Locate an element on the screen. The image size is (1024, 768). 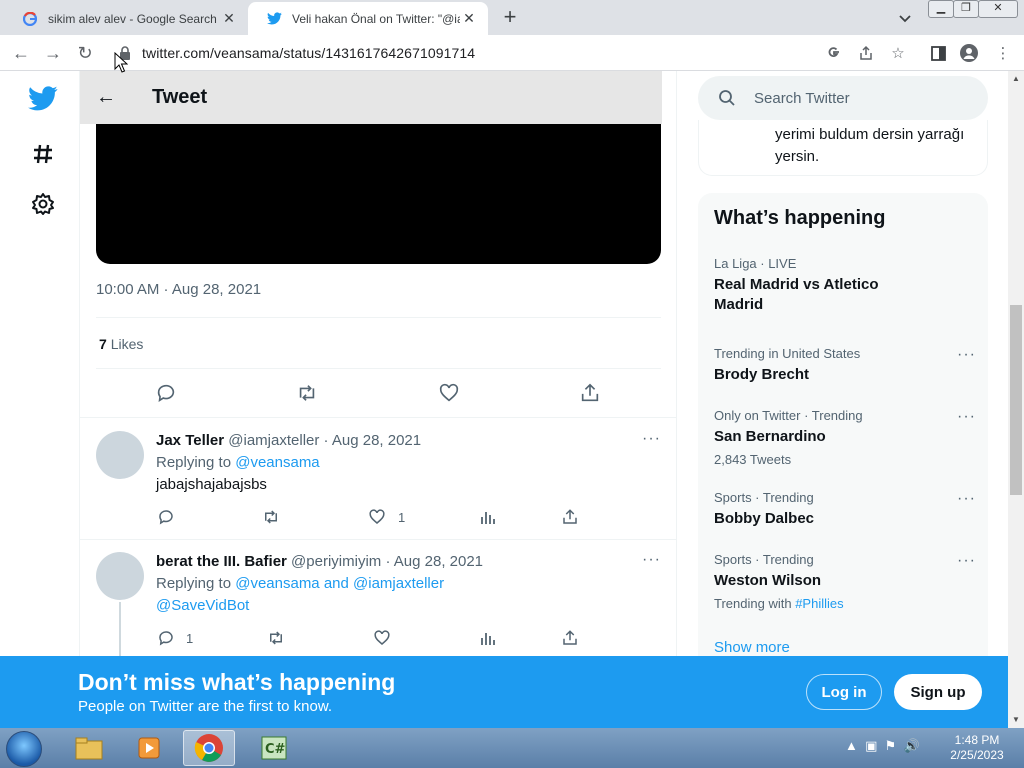
chrome-icon is located at coordinates (209, 748).